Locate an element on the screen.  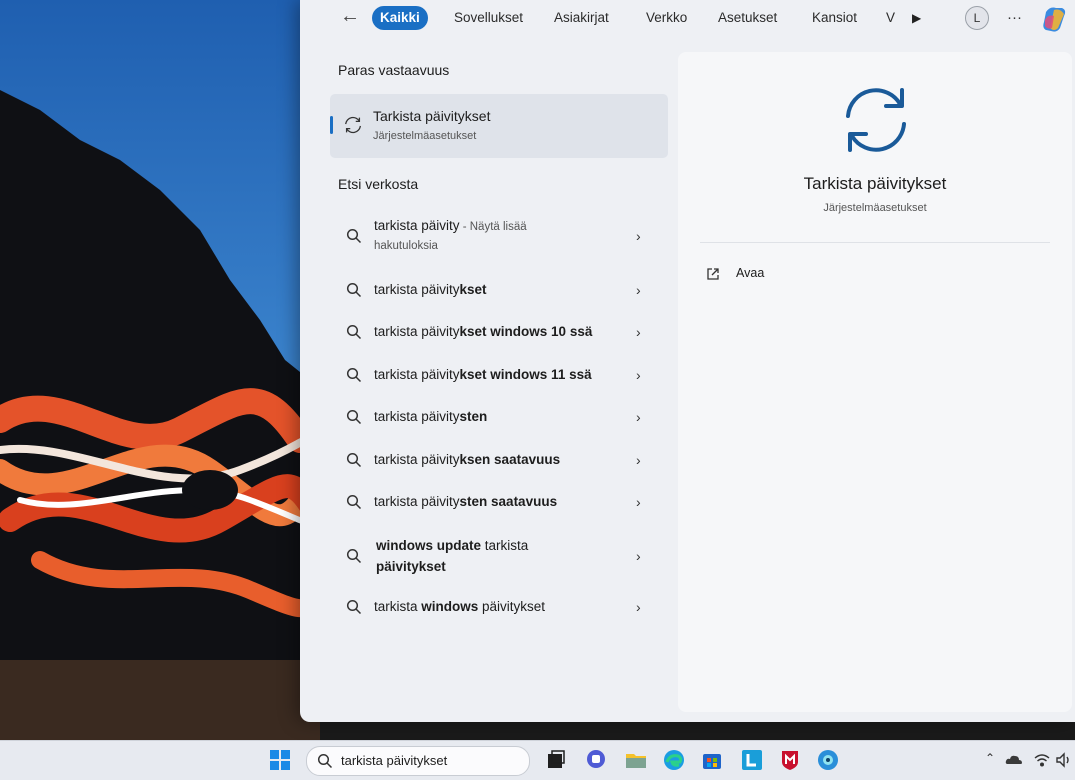
web-result-3: tarkista päivitykset windows 10 ssä › is located at coordinates (502, 333).